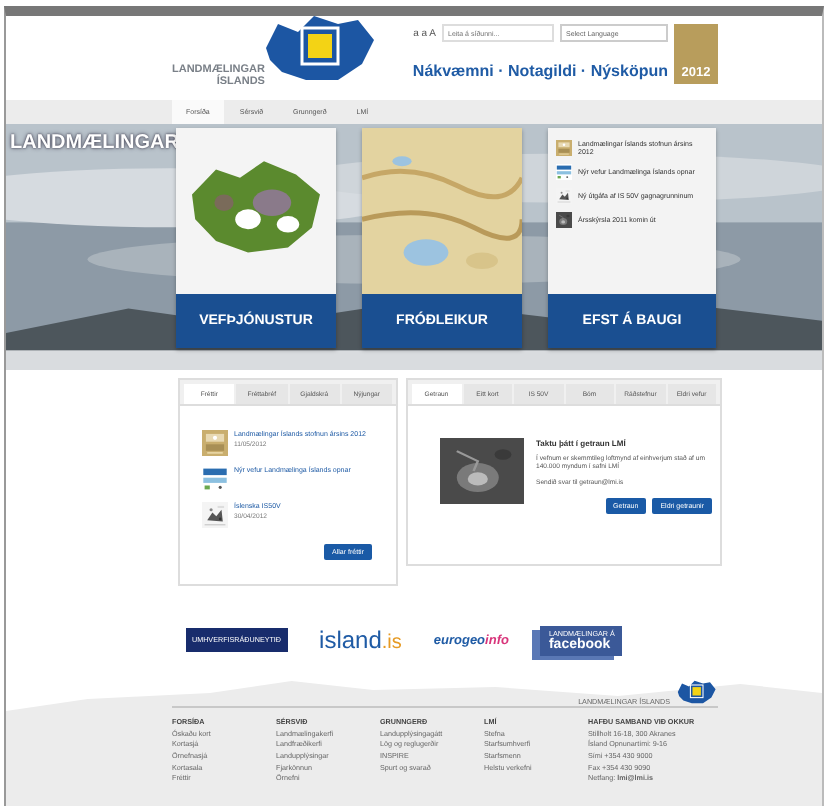  I want to click on slogan: Nákvæmni · Notagildi · Nýsköpun, so click(540, 71).